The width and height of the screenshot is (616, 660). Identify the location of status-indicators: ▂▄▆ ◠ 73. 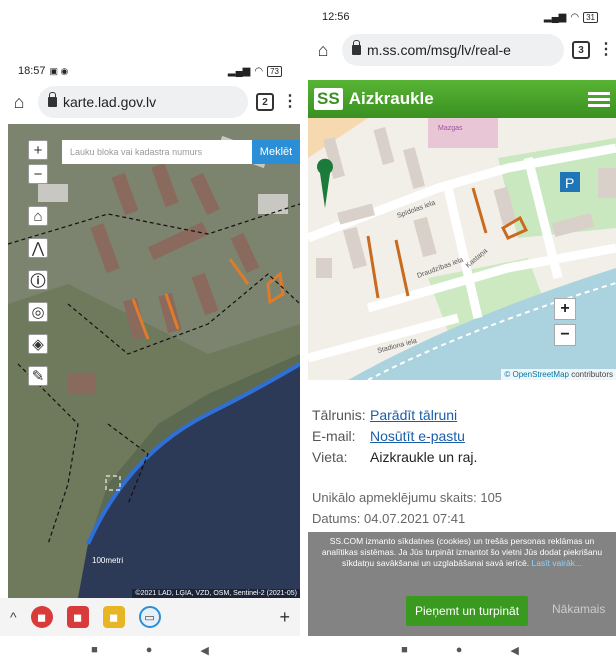
(254, 71).